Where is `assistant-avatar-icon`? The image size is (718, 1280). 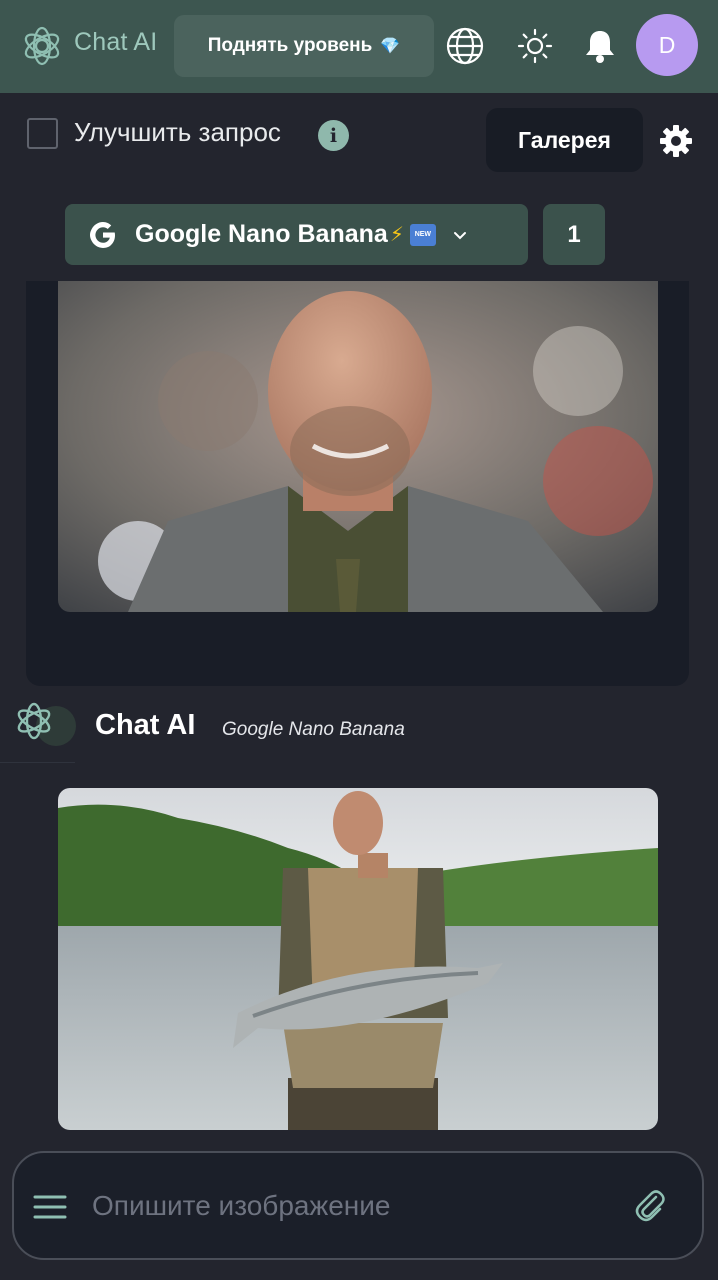 assistant-avatar-icon is located at coordinates (46, 724).